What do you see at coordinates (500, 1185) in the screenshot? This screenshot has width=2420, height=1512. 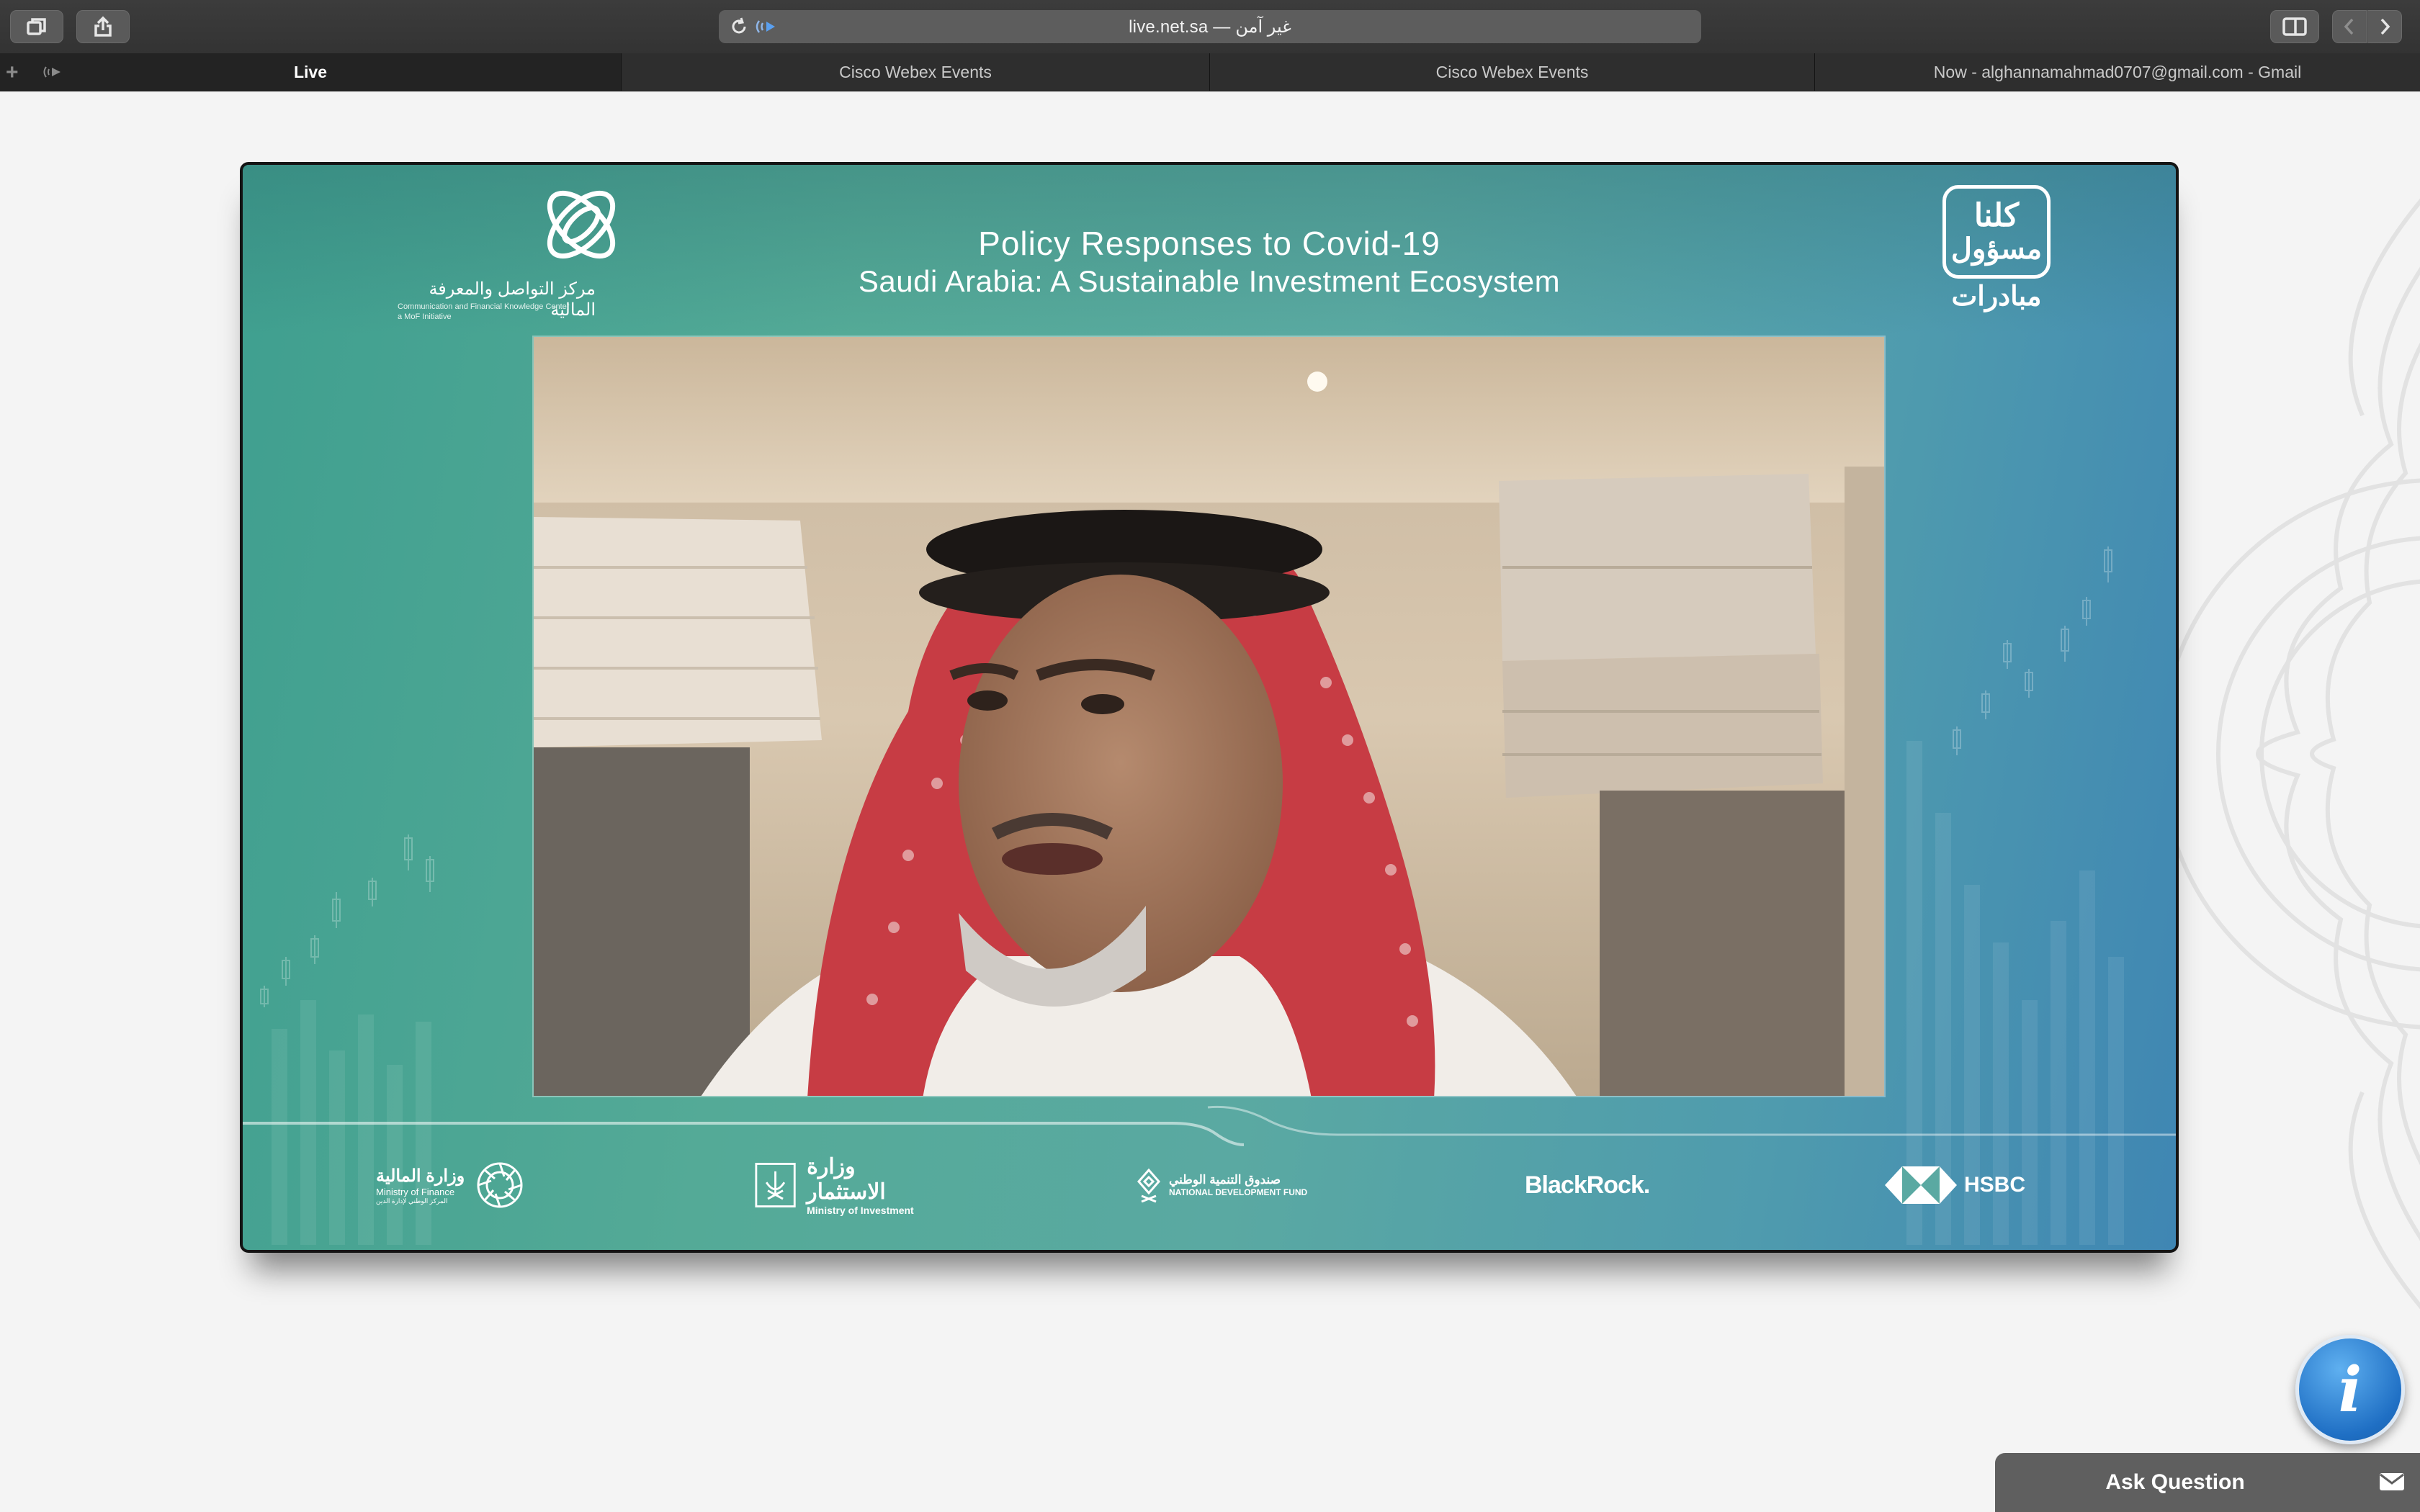 I see `mof-emblem-icon` at bounding box center [500, 1185].